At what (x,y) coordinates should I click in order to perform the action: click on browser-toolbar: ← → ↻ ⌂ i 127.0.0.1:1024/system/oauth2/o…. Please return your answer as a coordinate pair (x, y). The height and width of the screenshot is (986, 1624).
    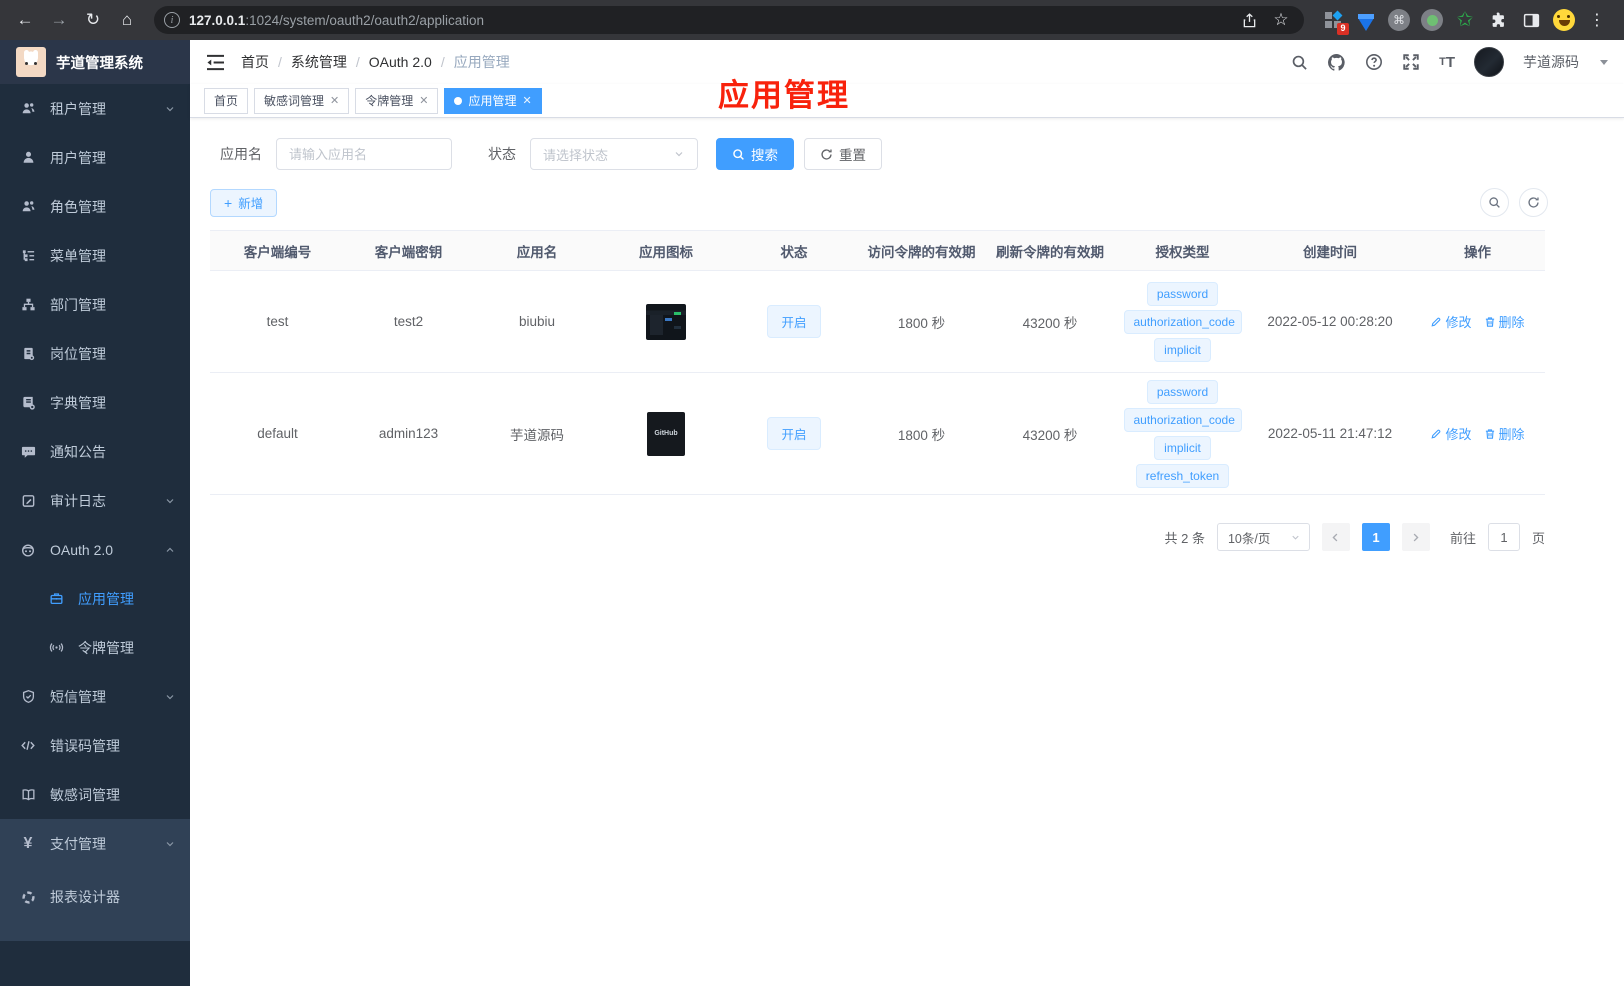
    Looking at the image, I should click on (812, 20).